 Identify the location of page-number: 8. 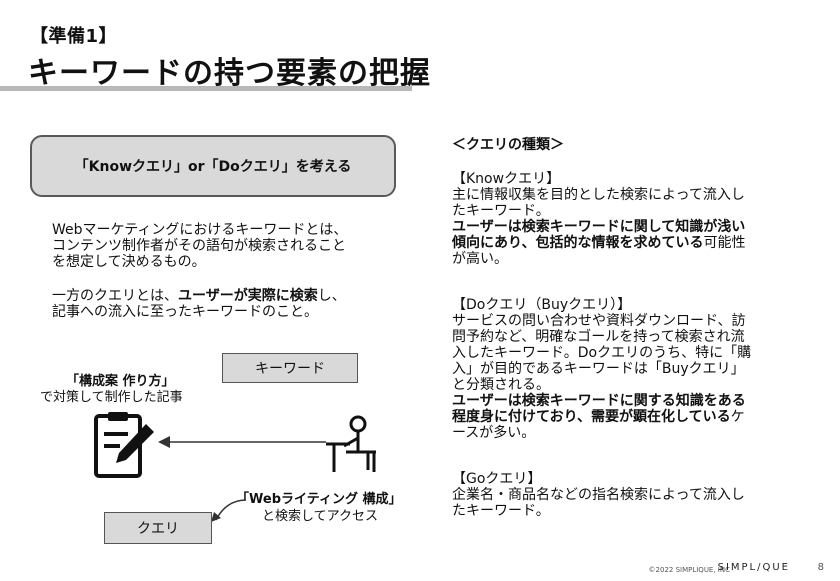
(820, 567).